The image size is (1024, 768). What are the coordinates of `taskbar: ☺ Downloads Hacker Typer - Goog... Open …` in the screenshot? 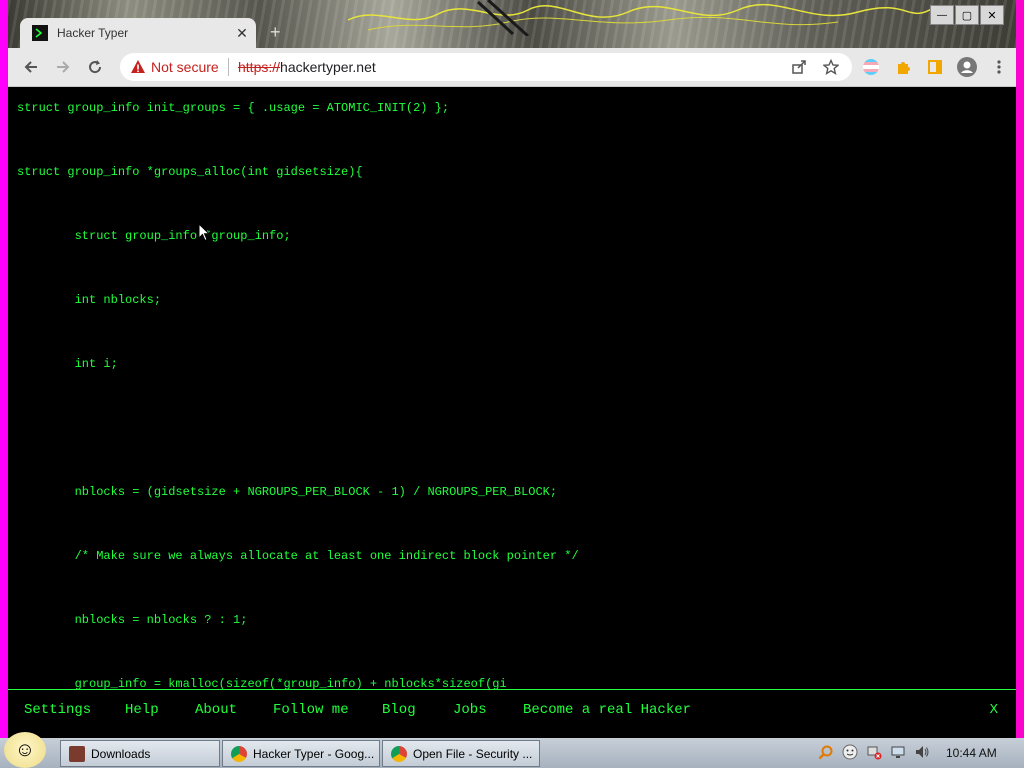 It's located at (512, 750).